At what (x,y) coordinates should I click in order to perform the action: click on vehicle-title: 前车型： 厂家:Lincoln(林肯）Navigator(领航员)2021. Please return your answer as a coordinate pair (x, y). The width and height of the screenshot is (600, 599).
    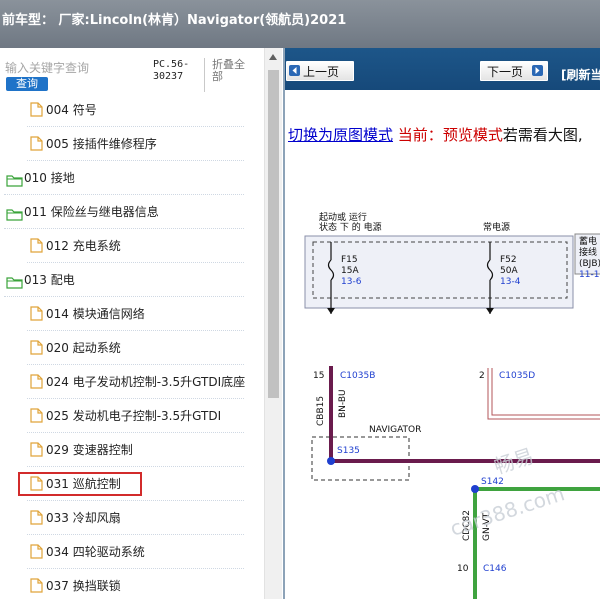
    Looking at the image, I should click on (174, 20).